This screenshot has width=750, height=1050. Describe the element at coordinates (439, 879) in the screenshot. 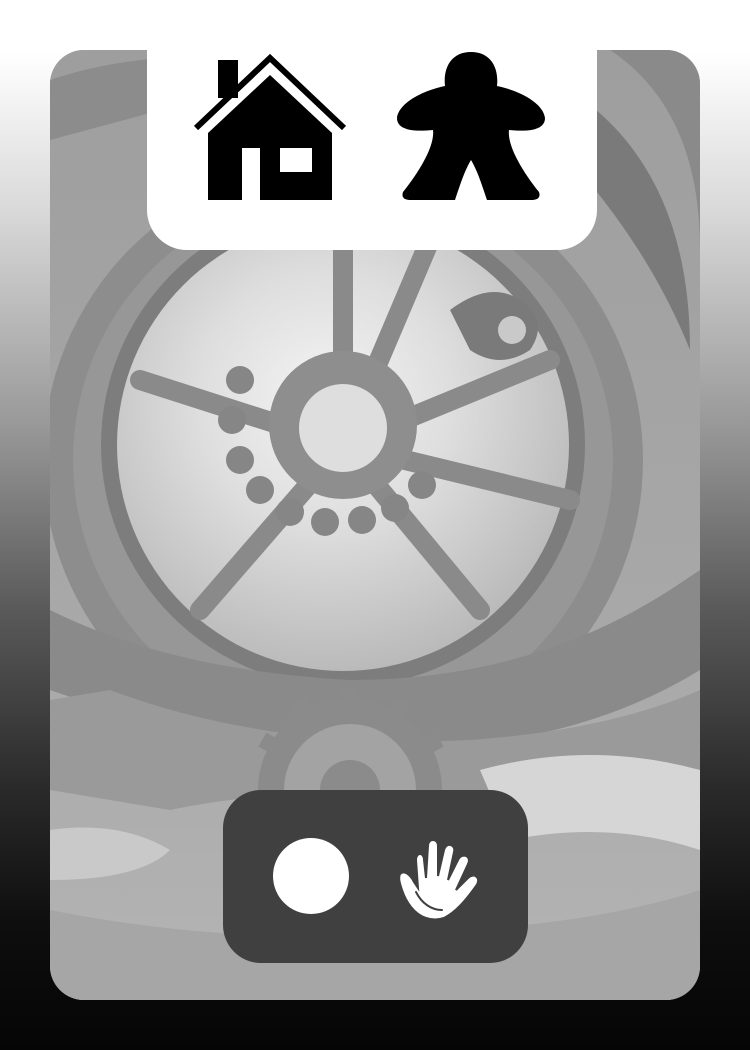

I see `hand-icon` at that location.